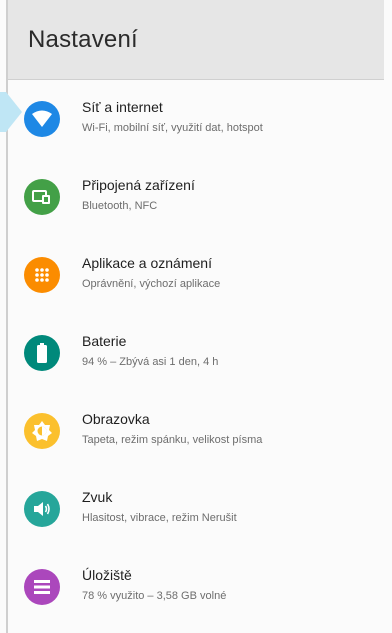 Image resolution: width=392 pixels, height=633 pixels. What do you see at coordinates (147, 263) in the screenshot?
I see `settings-item-title: Aplikace a oznámení` at bounding box center [147, 263].